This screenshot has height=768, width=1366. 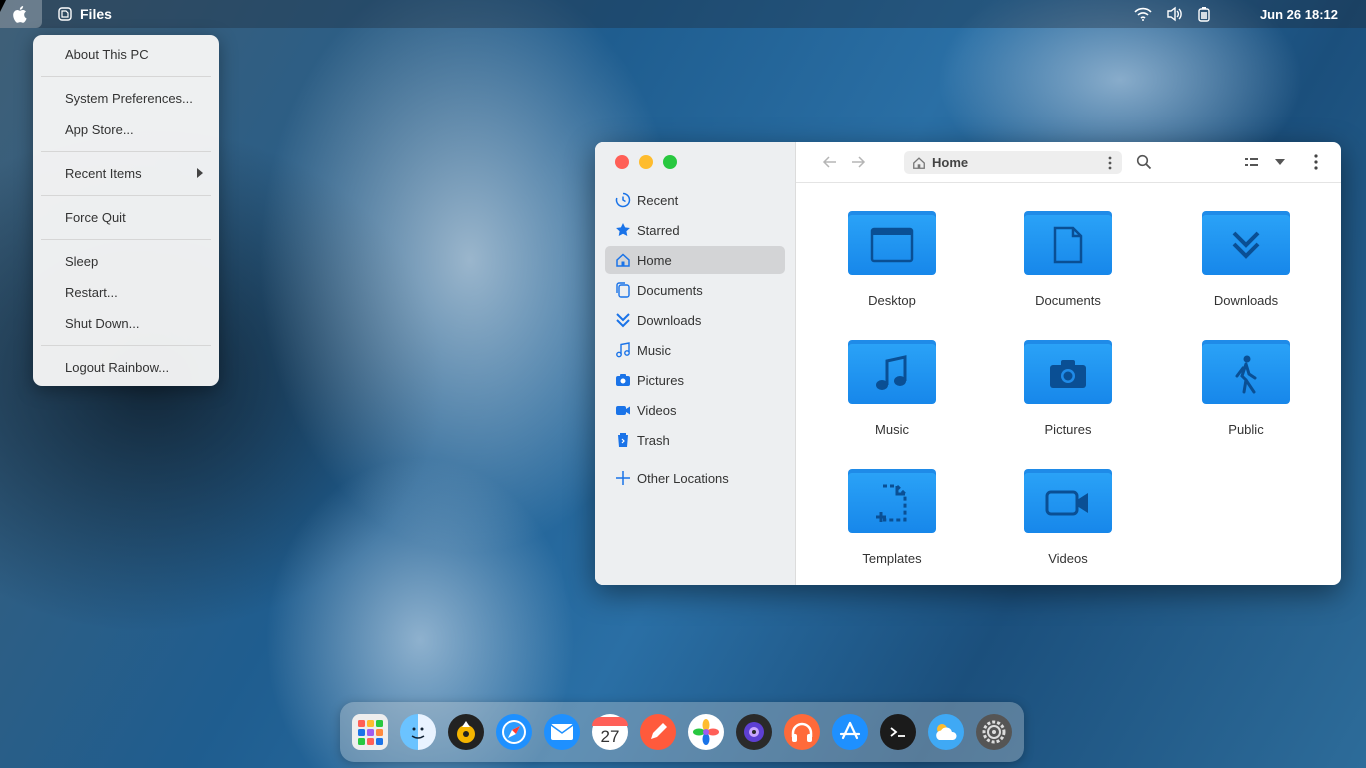 What do you see at coordinates (418, 732) in the screenshot?
I see `dock-finder` at bounding box center [418, 732].